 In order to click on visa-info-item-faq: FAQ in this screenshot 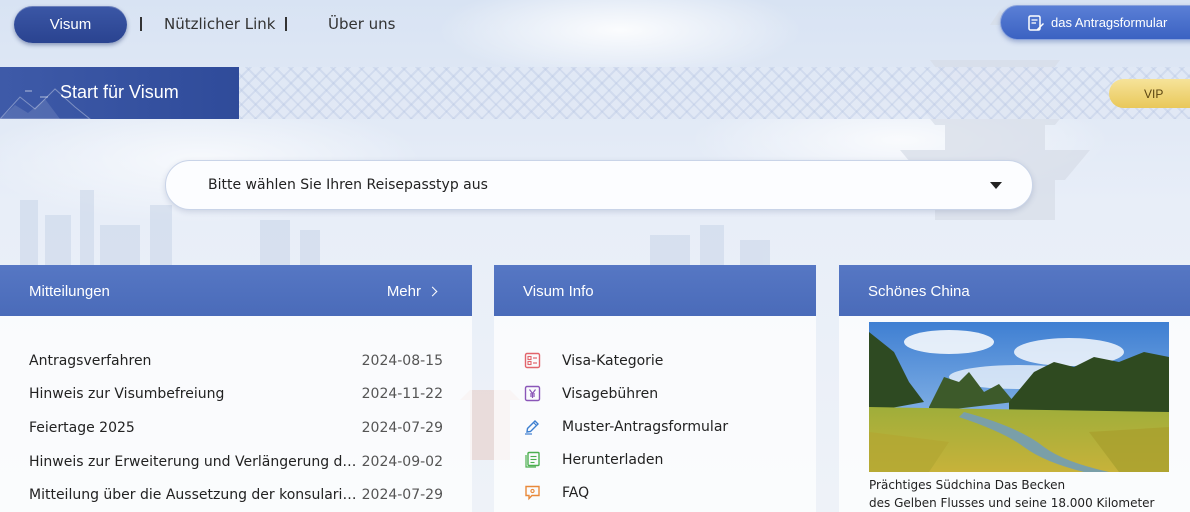, I will do `click(626, 492)`.